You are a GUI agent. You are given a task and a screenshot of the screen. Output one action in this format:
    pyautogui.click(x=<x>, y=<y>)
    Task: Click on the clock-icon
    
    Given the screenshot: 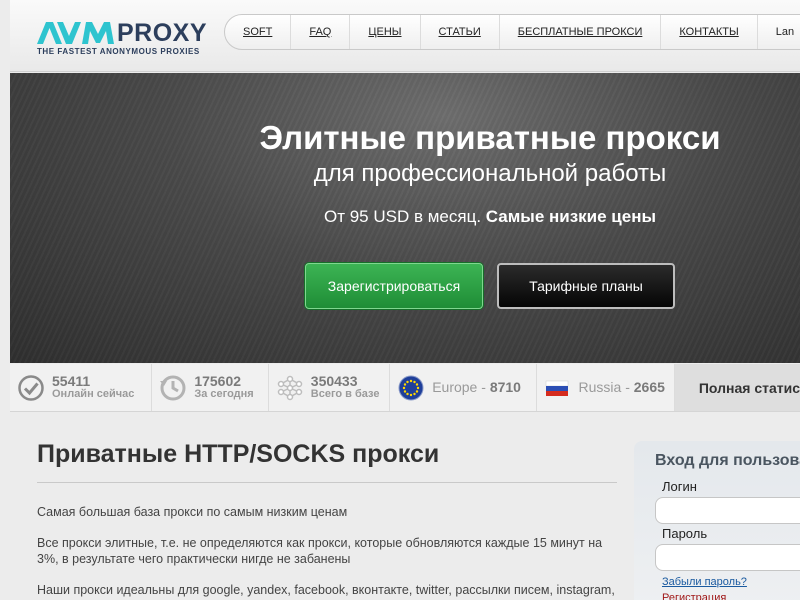 What is the action you would take?
    pyautogui.click(x=173, y=387)
    